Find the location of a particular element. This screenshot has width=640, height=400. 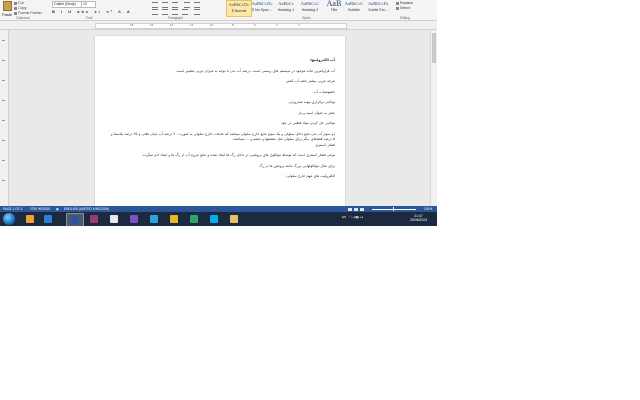

system-tray: EN ⌃ ▪ ◂ ▮▮ ♪ ▸ is located at coordinates (352, 217).